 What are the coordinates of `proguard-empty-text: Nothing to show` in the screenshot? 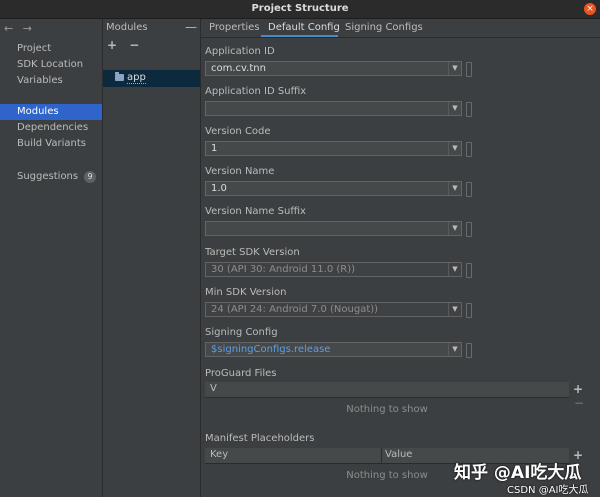 It's located at (387, 409).